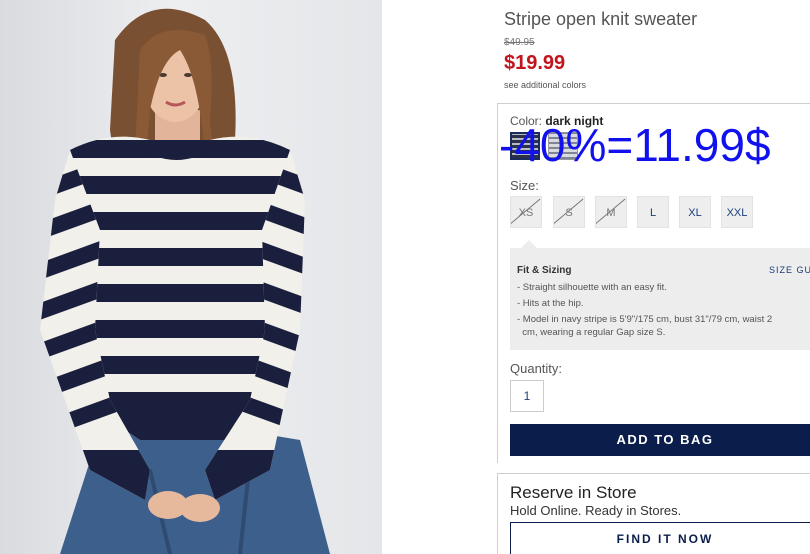  I want to click on product-title: Stripe open knit sweater, so click(601, 19).